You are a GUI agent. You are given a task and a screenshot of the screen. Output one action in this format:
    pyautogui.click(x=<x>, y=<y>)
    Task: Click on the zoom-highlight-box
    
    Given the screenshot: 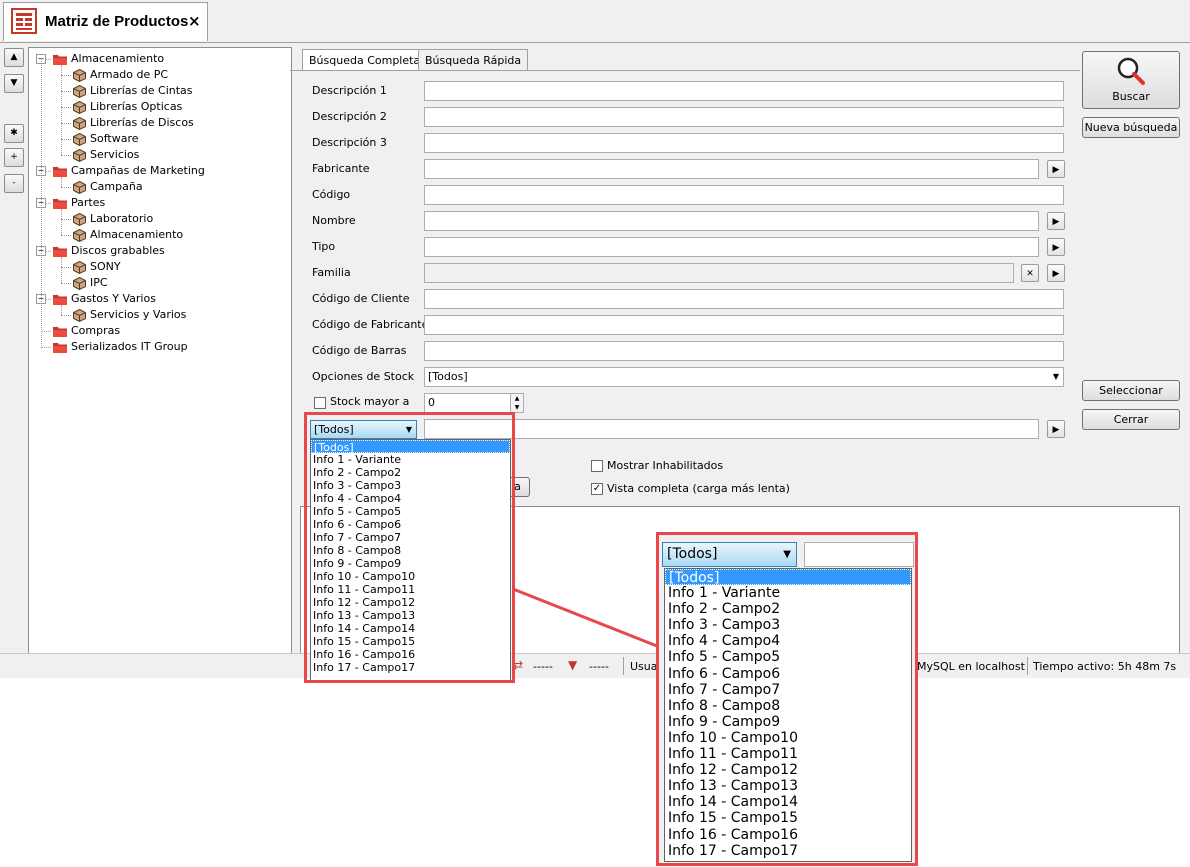 What is the action you would take?
    pyautogui.click(x=787, y=699)
    